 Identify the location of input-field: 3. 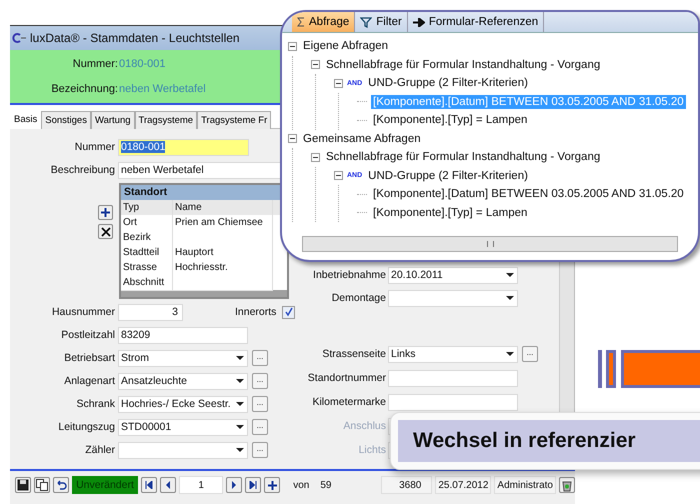
(150, 312).